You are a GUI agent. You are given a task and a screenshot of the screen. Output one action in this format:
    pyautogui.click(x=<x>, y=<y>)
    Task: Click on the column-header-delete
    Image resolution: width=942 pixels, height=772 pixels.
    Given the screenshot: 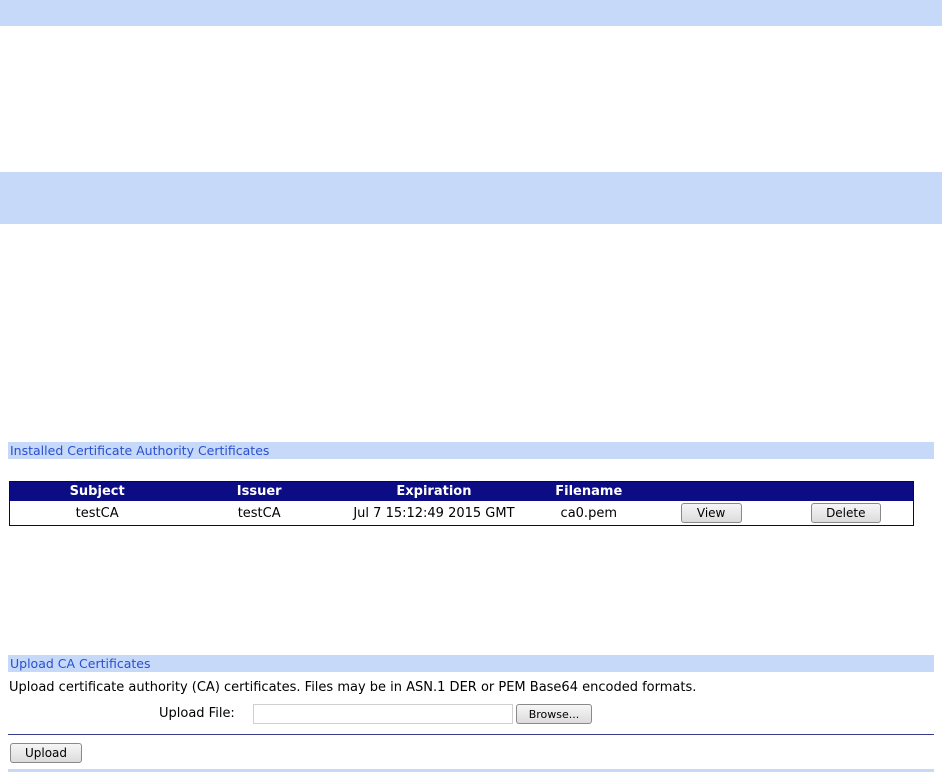 What is the action you would take?
    pyautogui.click(x=846, y=492)
    